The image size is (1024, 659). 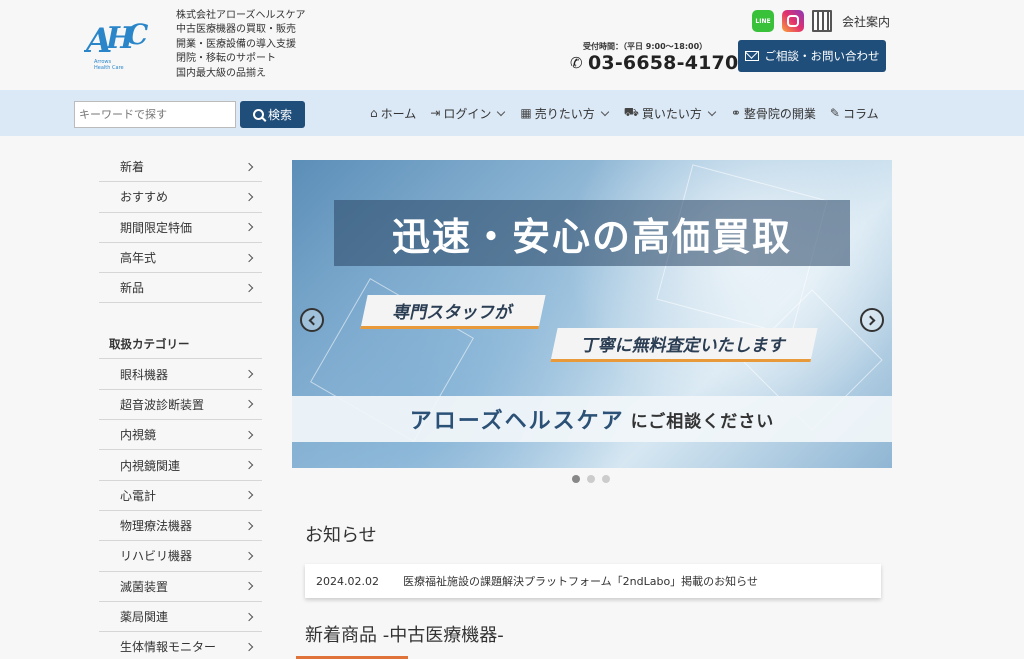 I want to click on service-line: 中古医療機器の買取・販売, so click(x=236, y=30).